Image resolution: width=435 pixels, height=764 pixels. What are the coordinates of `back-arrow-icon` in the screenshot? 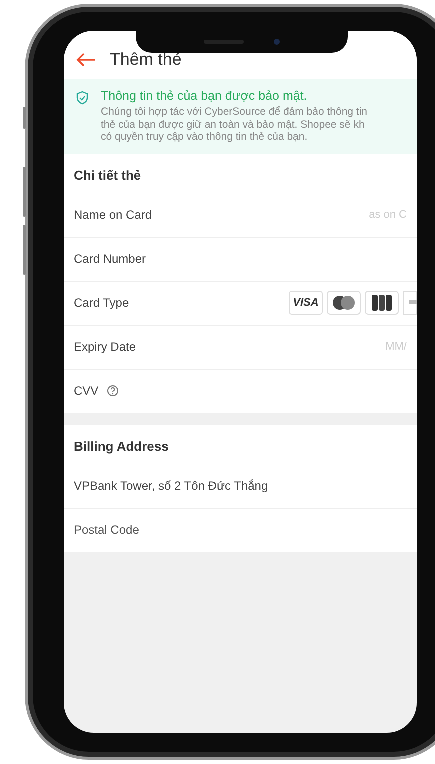 It's located at (86, 60).